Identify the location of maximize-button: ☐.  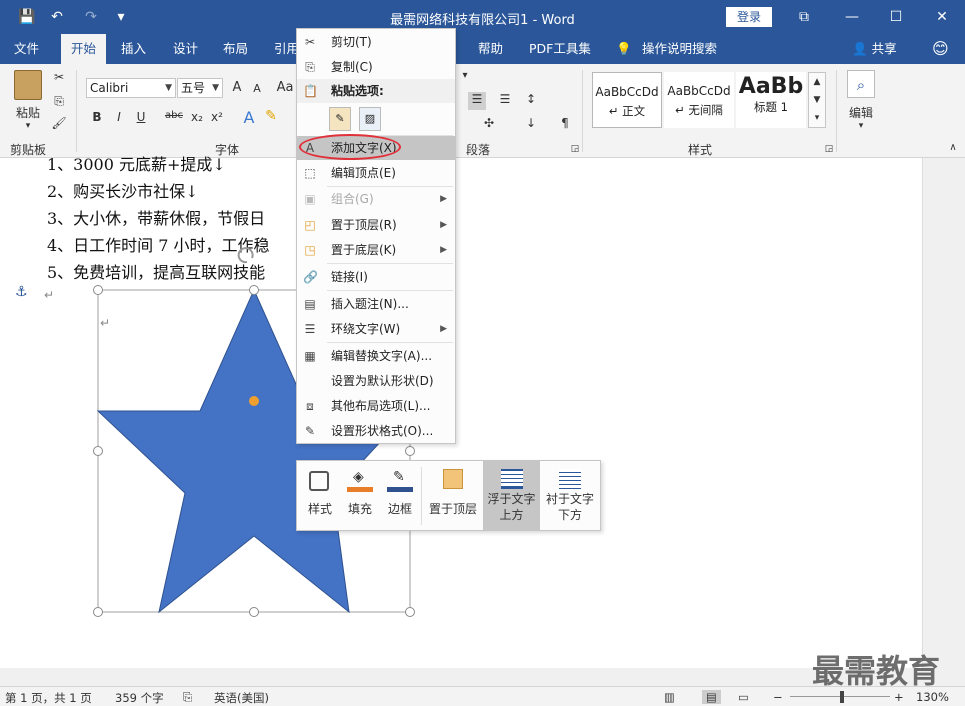
(896, 17).